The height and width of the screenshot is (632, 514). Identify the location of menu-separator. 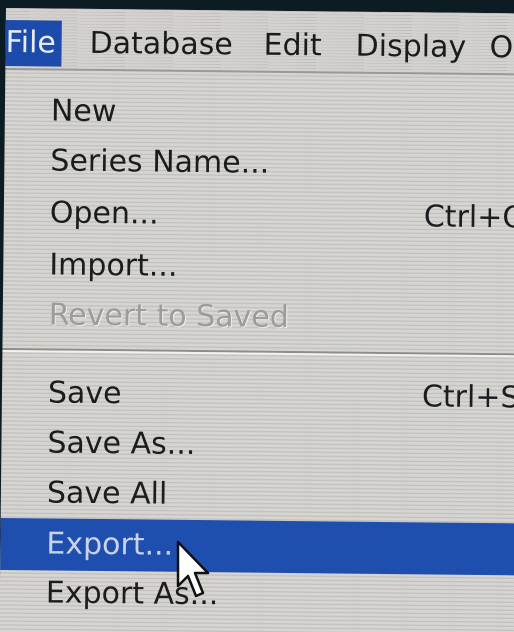
(258, 352).